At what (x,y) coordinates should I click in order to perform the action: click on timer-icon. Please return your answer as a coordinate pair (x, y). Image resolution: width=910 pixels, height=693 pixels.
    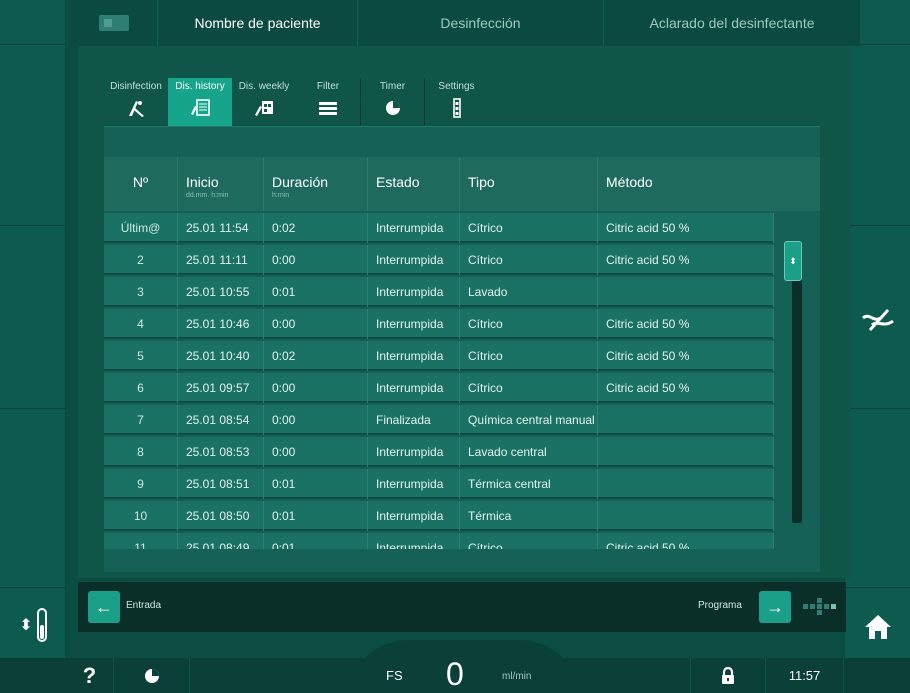
    Looking at the image, I should click on (151, 675).